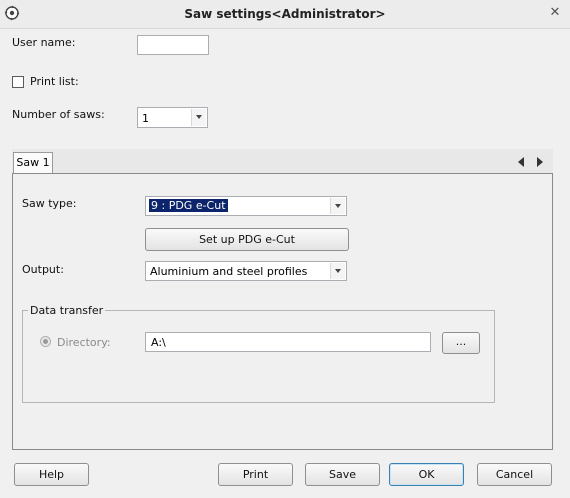  Describe the element at coordinates (84, 342) in the screenshot. I see `directory-label: Directory:` at that location.